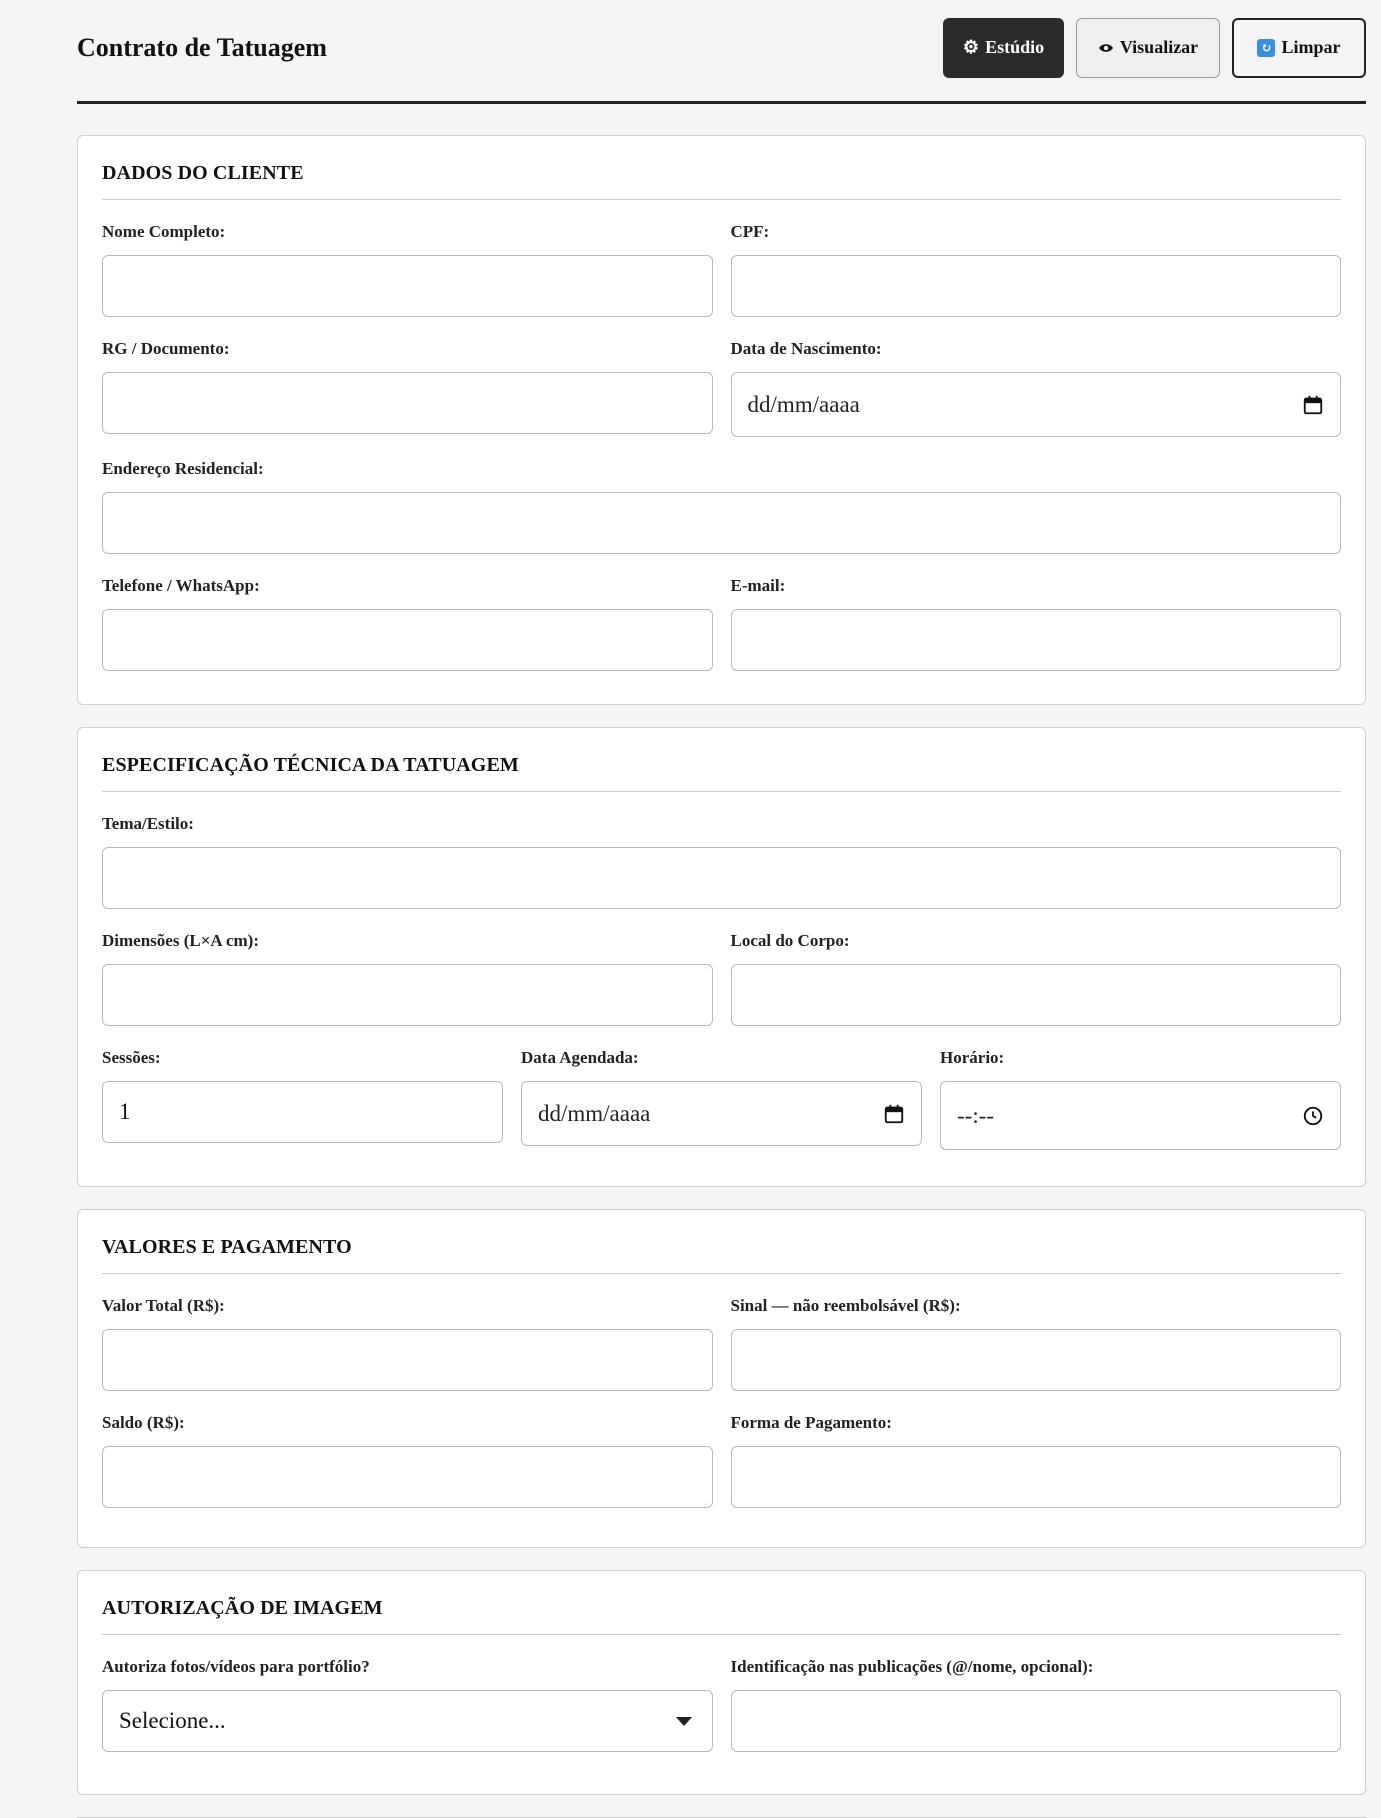 The height and width of the screenshot is (1818, 1381). Describe the element at coordinates (1266, 47) in the screenshot. I see `refresh-icon: ↻` at that location.